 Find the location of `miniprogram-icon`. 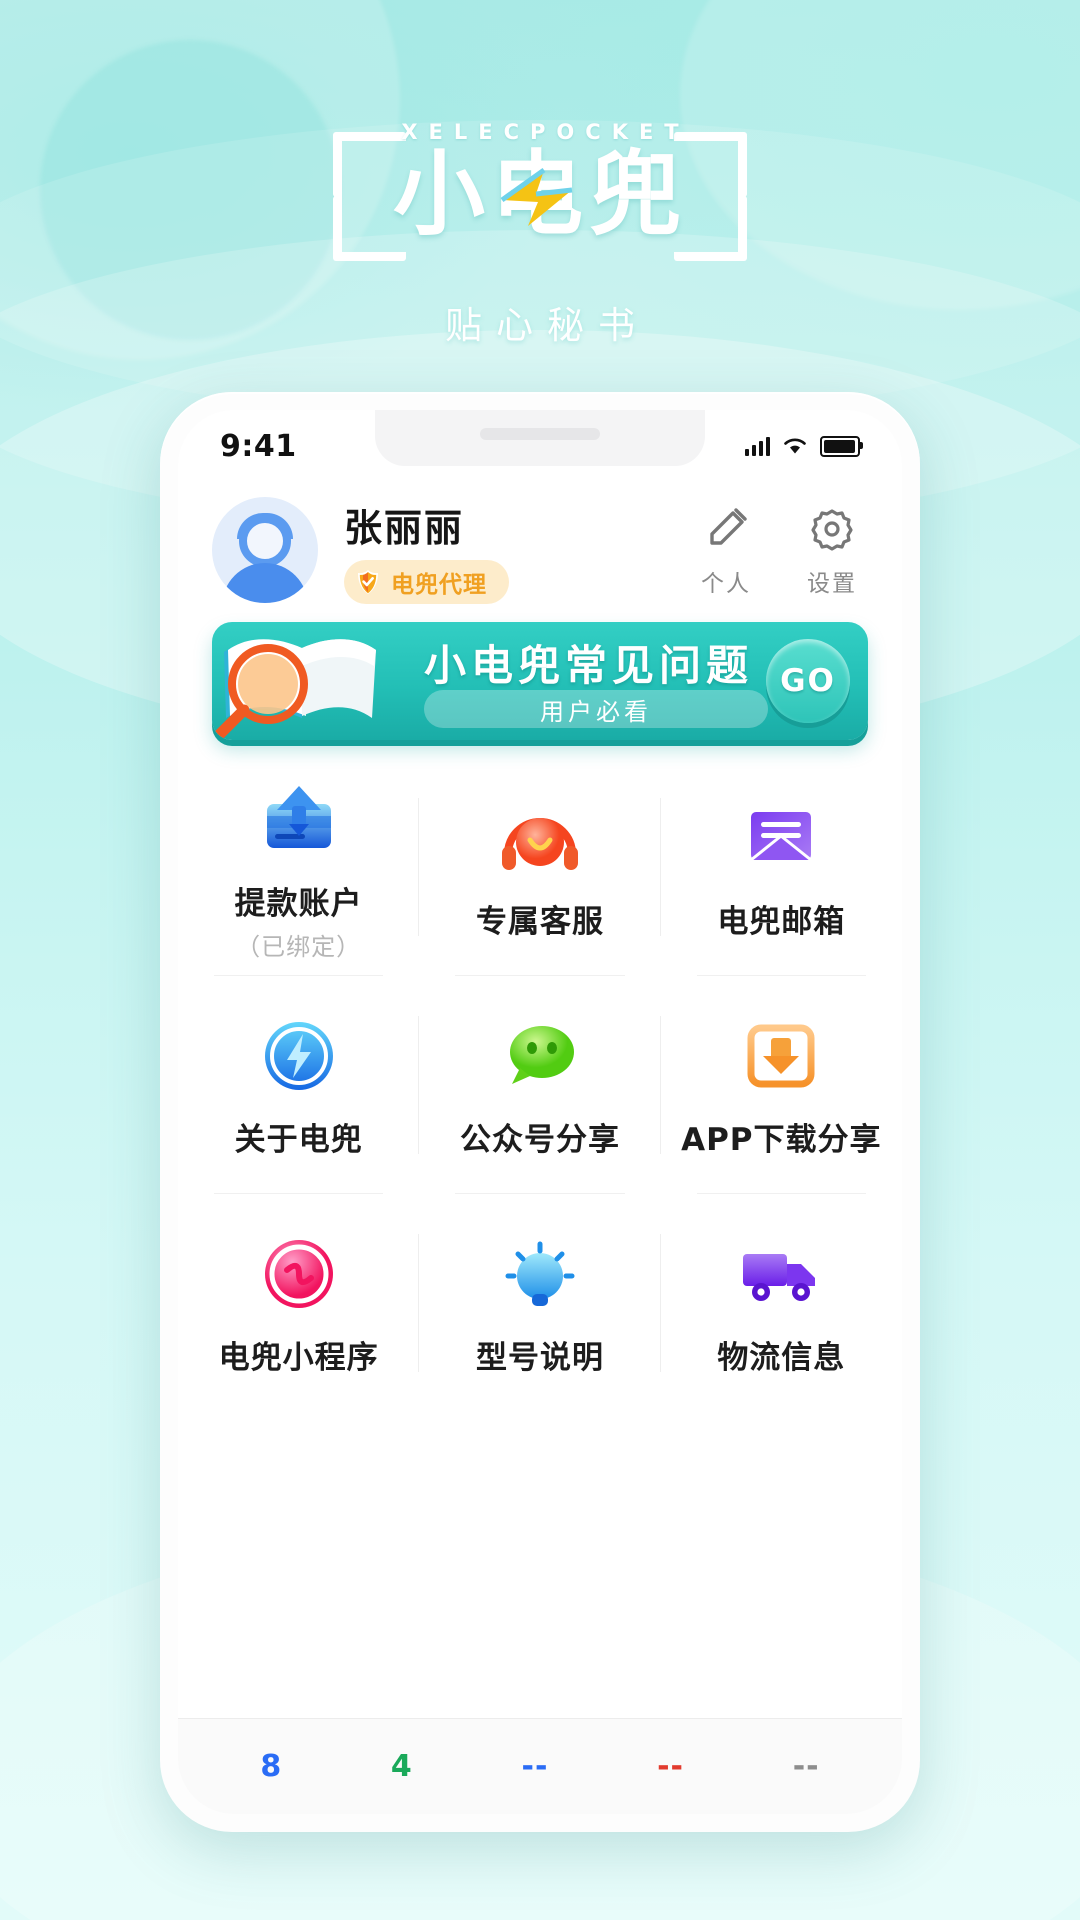

miniprogram-icon is located at coordinates (299, 1274).